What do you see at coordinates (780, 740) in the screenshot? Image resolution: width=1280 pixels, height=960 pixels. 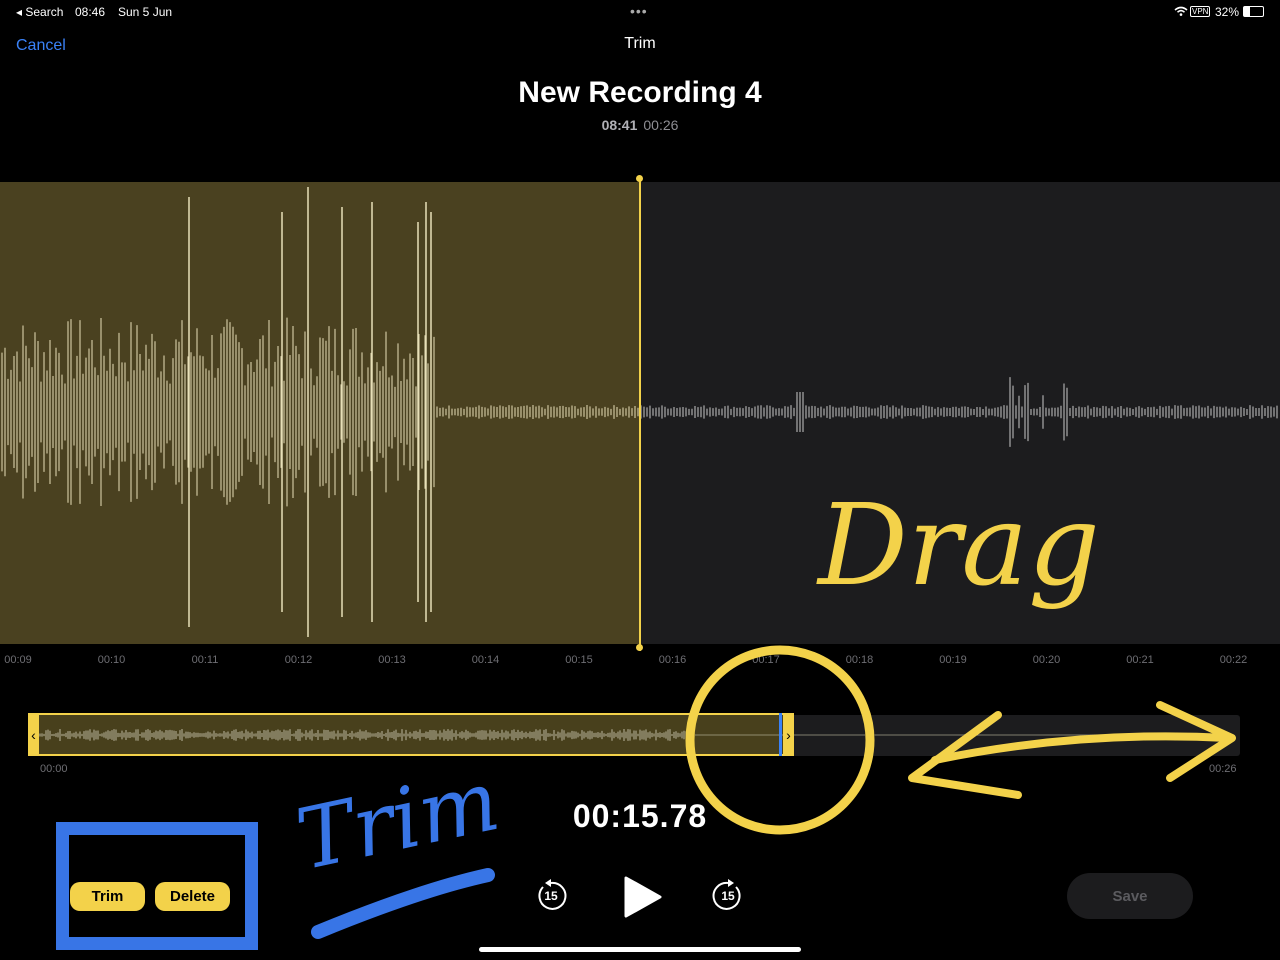 I see `annotation-circle` at bounding box center [780, 740].